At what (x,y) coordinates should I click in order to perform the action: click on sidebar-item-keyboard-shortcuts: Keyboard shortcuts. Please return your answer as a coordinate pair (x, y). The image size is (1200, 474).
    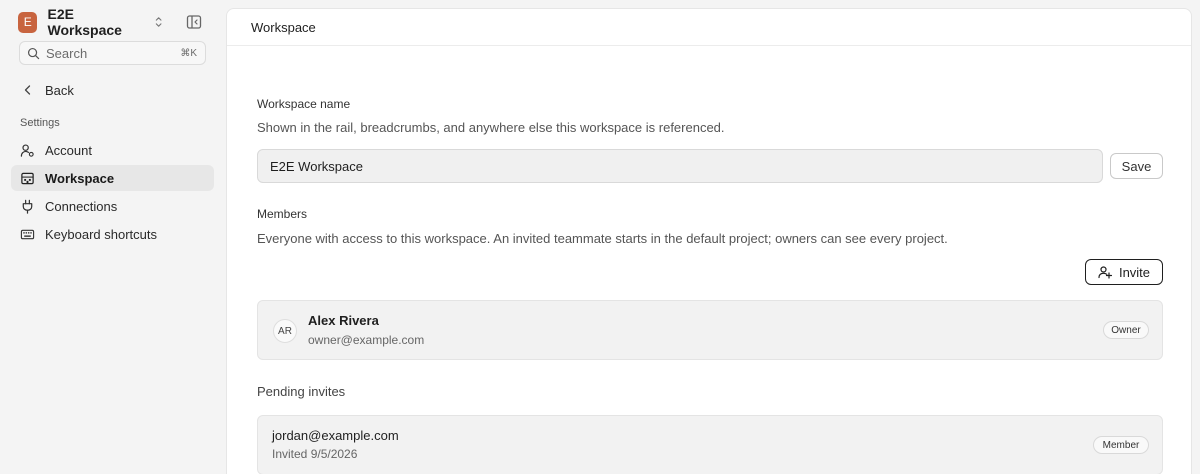
    Looking at the image, I should click on (112, 234).